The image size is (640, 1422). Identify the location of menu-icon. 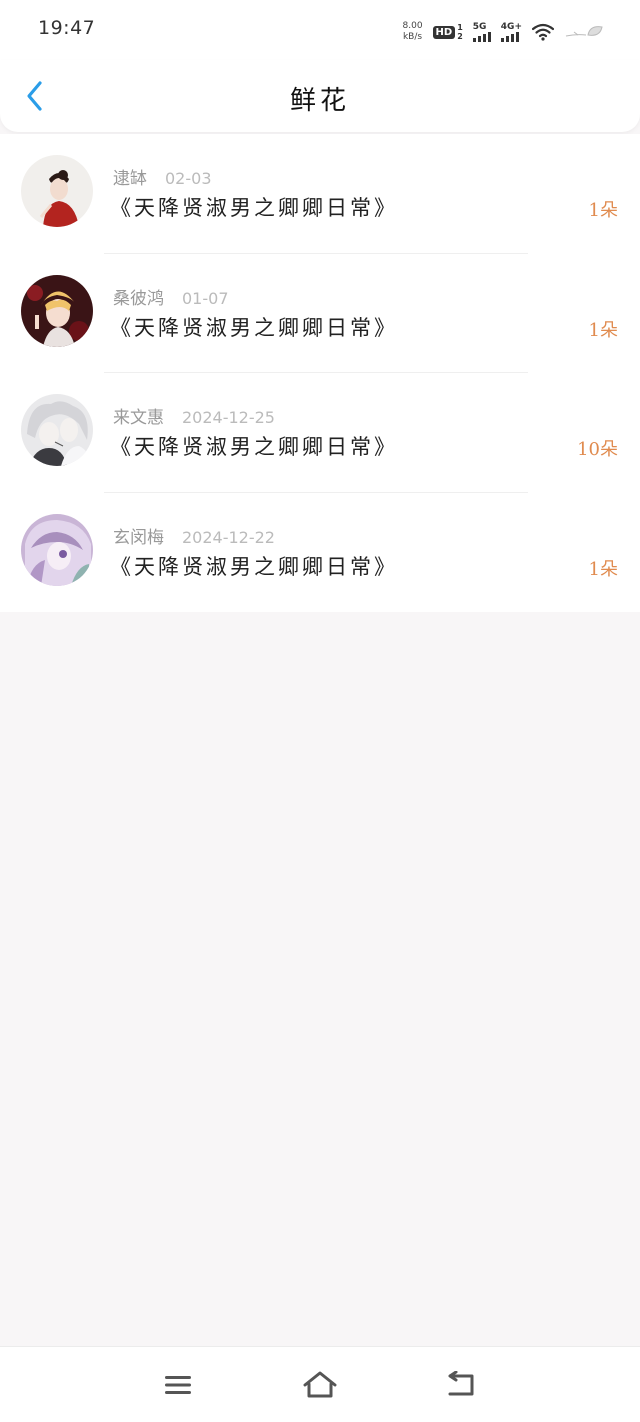
(178, 1385).